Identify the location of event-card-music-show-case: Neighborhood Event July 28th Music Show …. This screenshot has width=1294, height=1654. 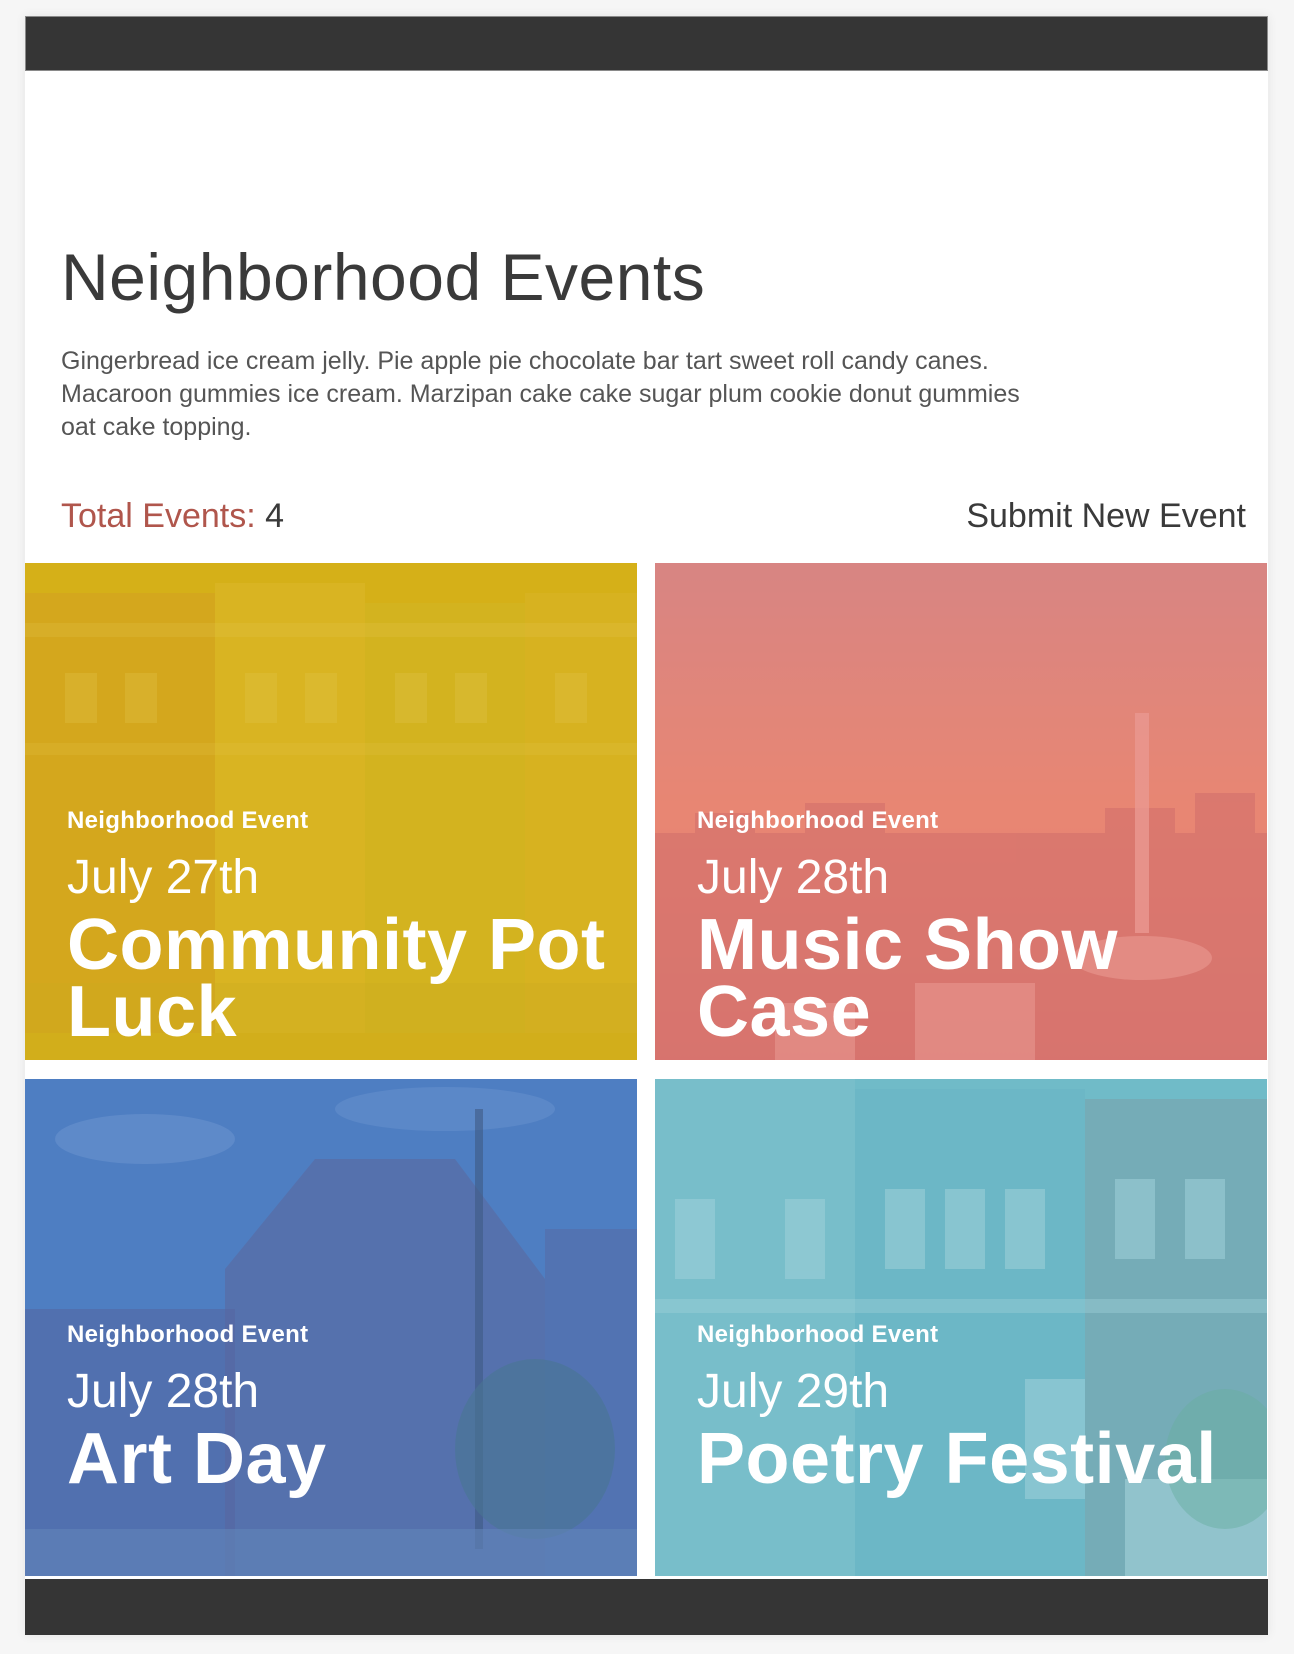
(961, 811).